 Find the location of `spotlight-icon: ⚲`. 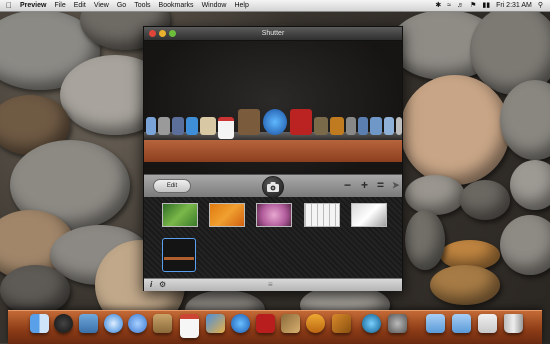

spotlight-icon: ⚲ is located at coordinates (540, 5).